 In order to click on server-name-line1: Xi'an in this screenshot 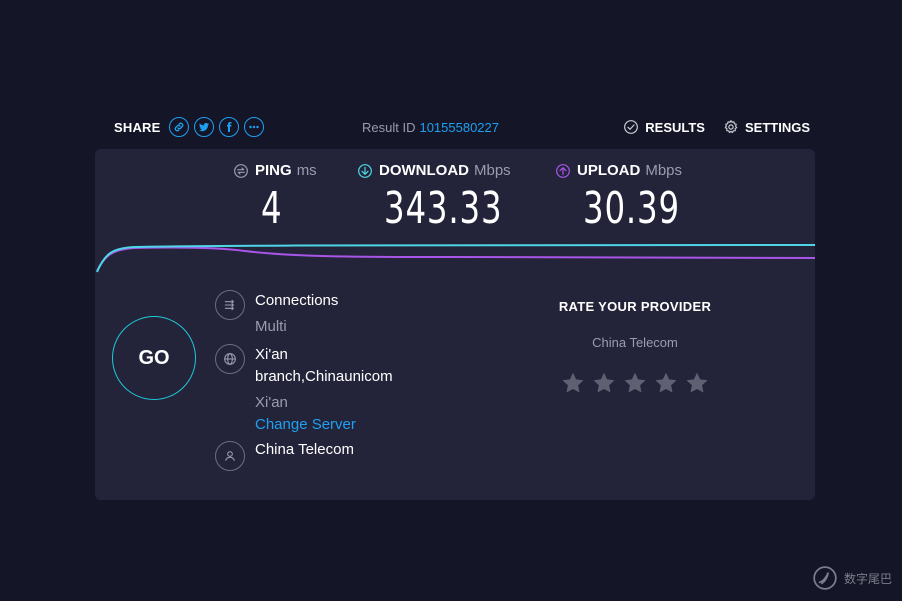, I will do `click(271, 354)`.